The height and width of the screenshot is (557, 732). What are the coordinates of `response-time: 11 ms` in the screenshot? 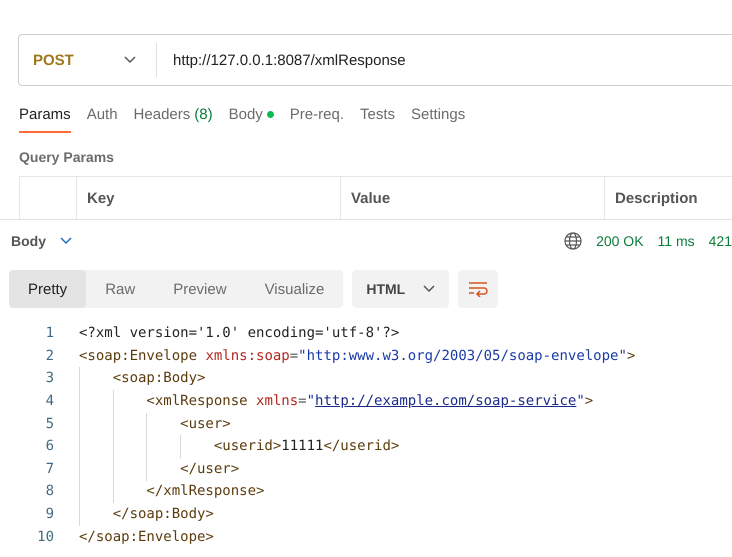 It's located at (676, 241).